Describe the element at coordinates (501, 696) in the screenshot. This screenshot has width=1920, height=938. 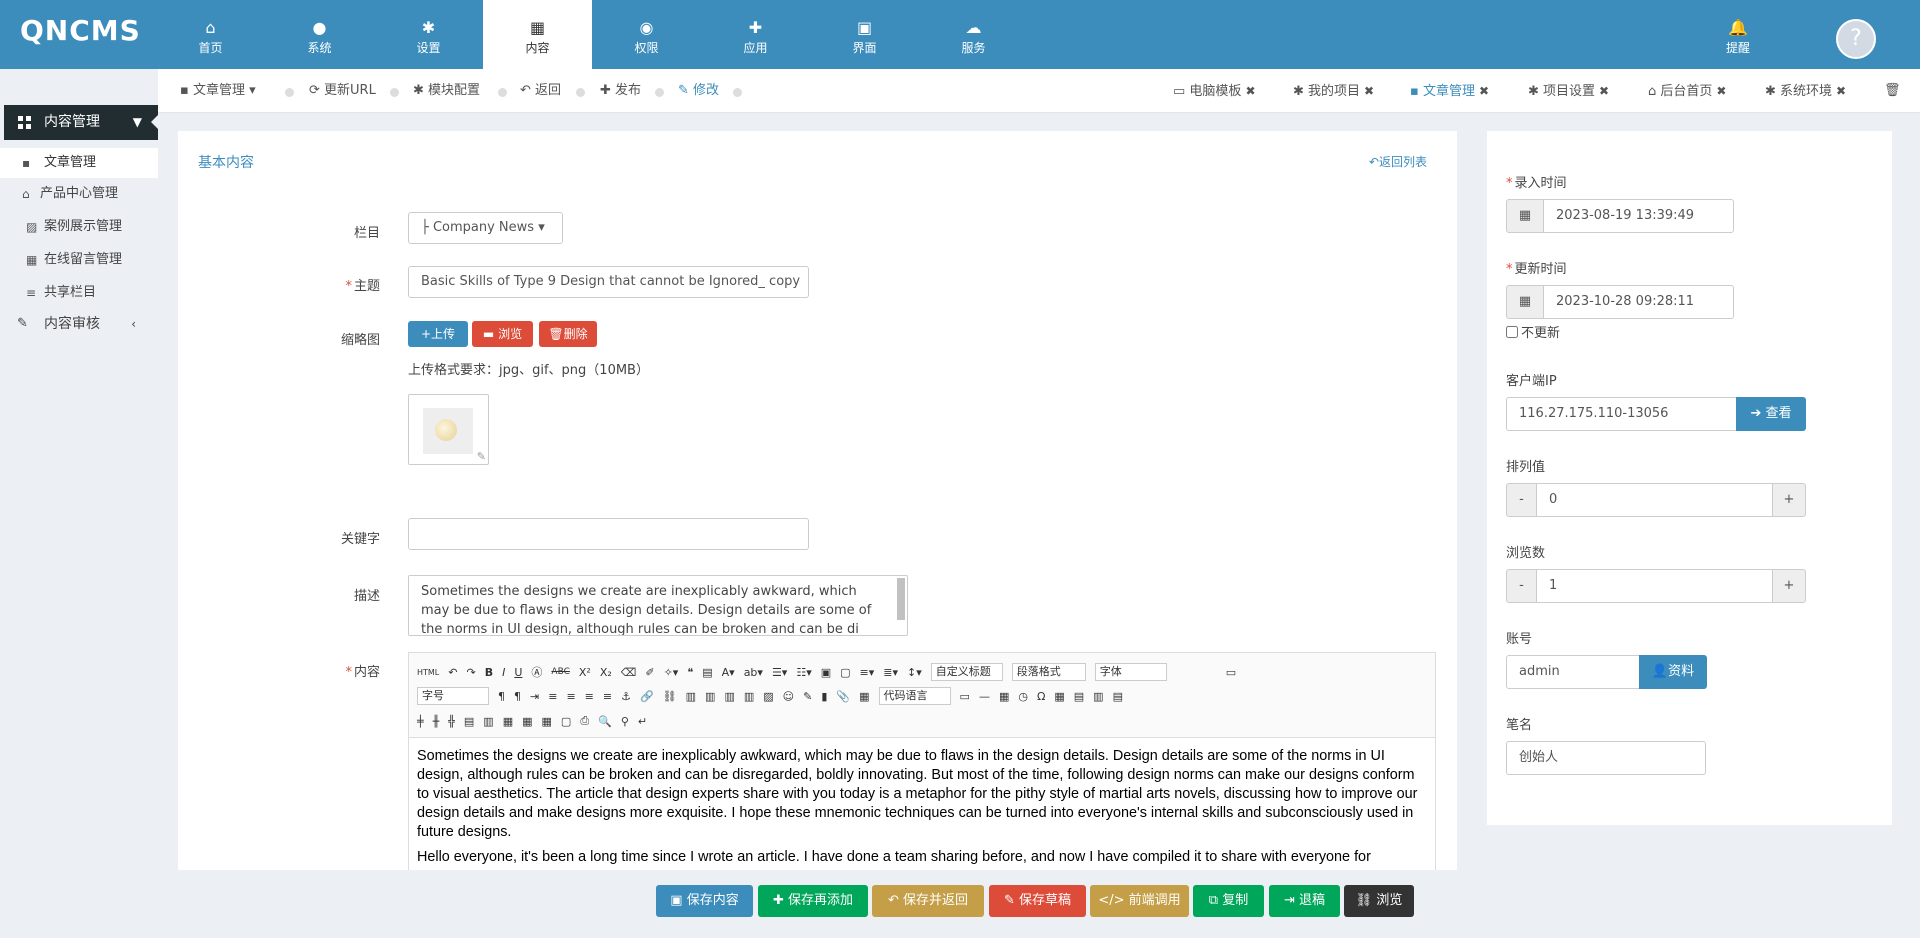
I see `direction-ltr-icon: ¶` at that location.